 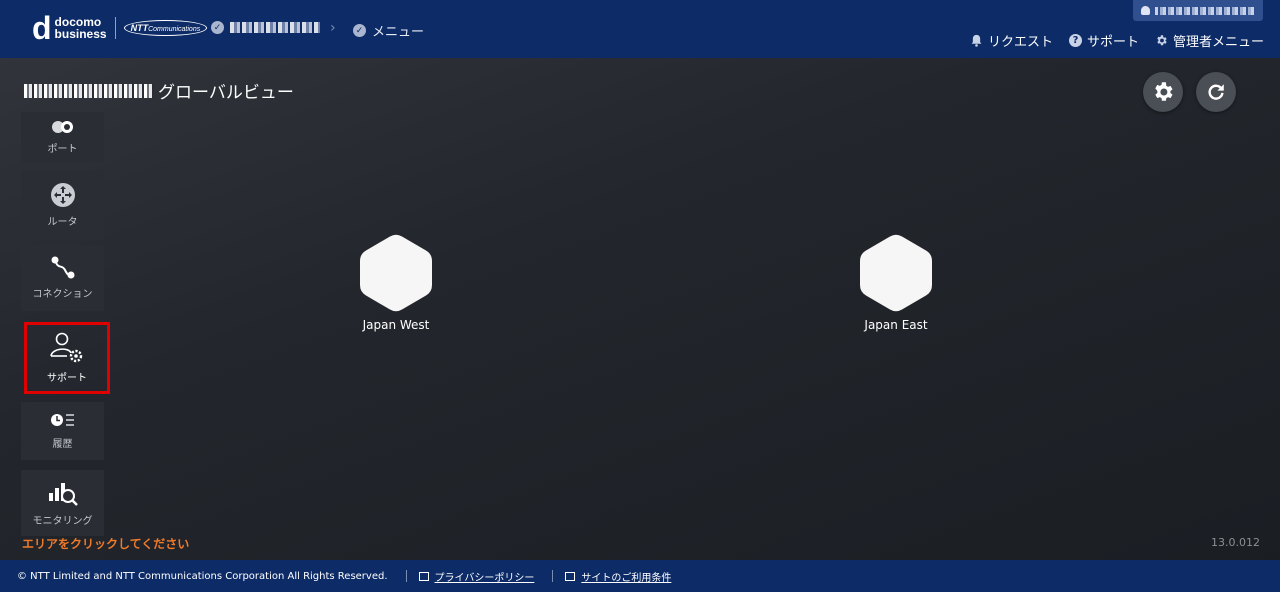 I want to click on region-japan-east: Japan East, so click(x=896, y=283).